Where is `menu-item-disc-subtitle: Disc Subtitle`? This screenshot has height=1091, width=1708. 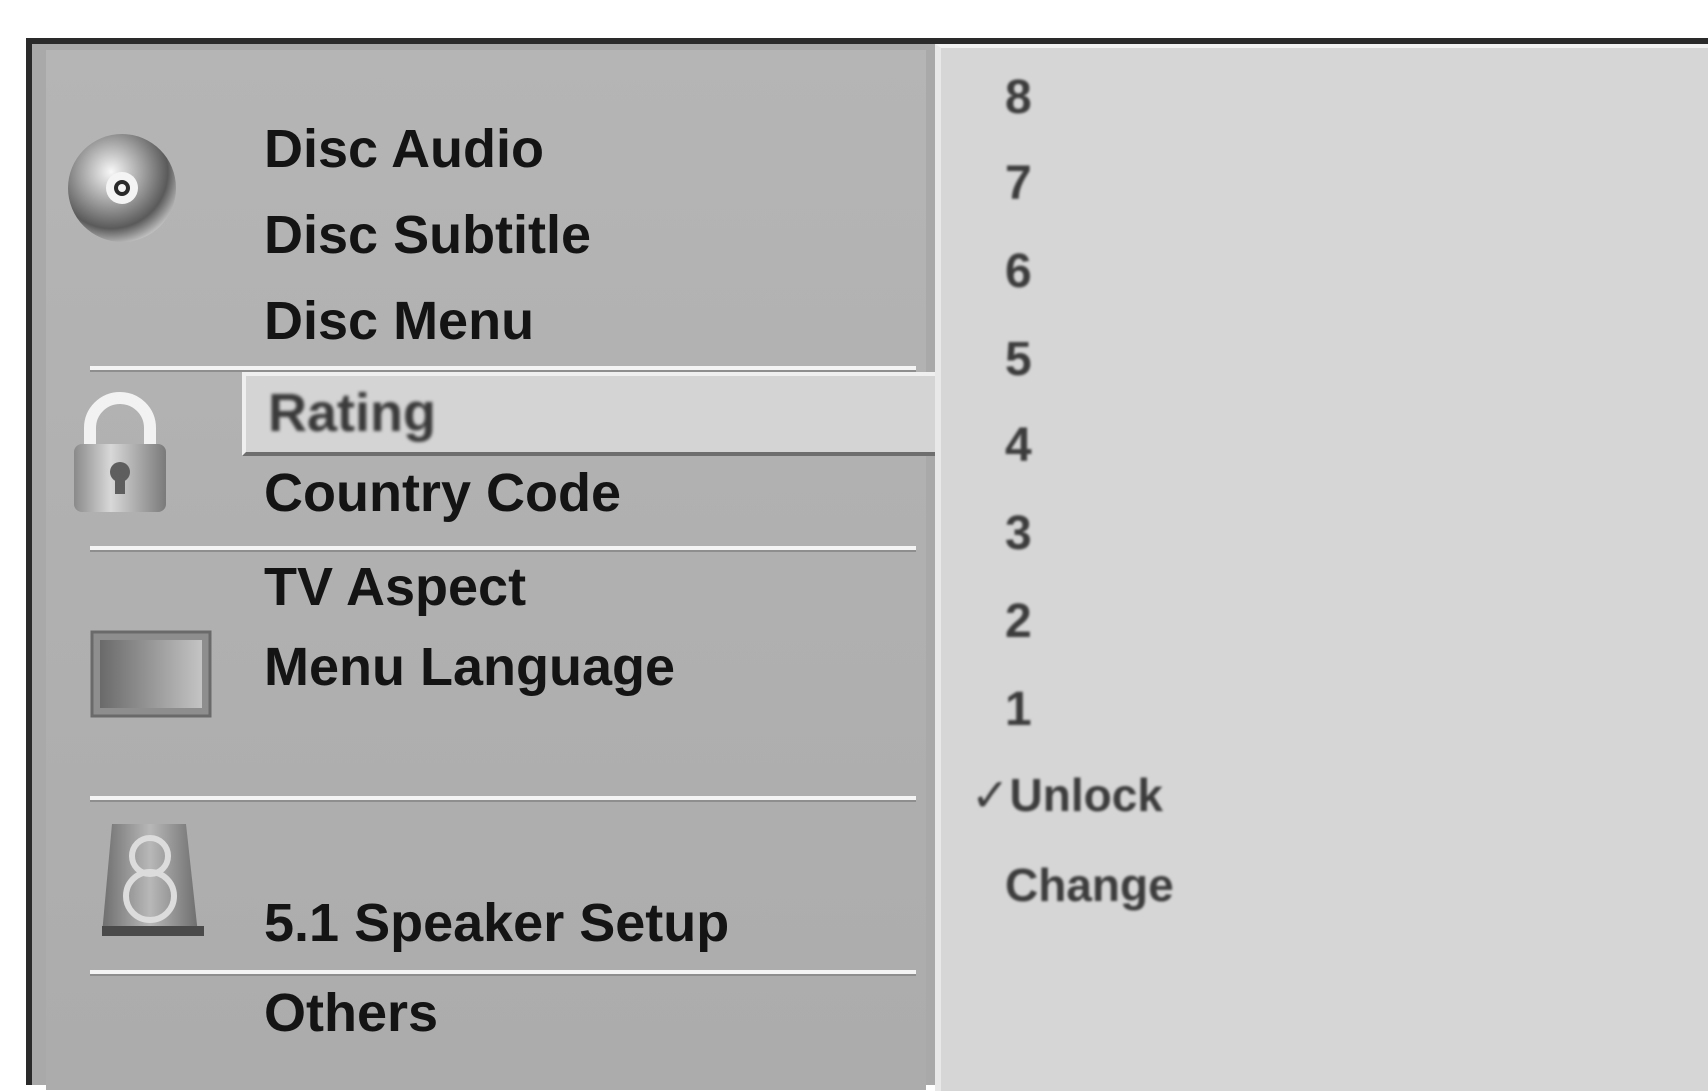 menu-item-disc-subtitle: Disc Subtitle is located at coordinates (427, 235).